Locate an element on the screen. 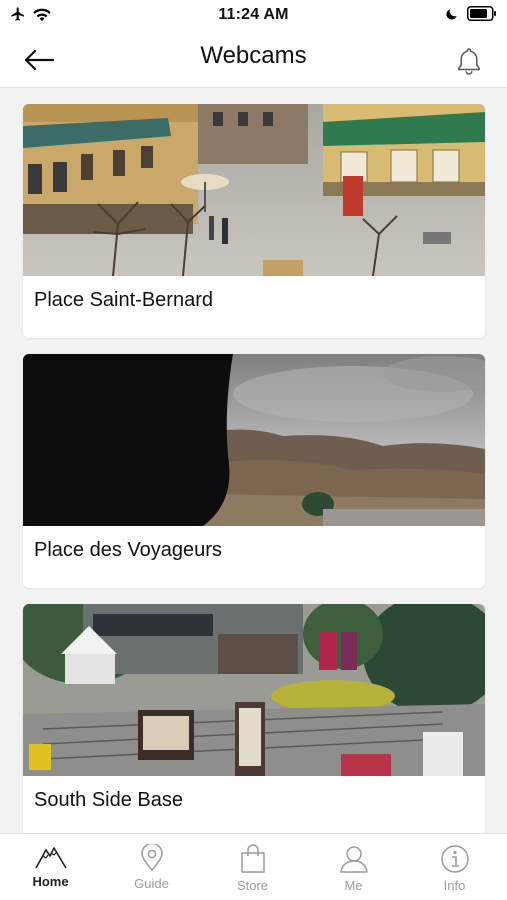  tab-info: Info is located at coordinates (454, 867).